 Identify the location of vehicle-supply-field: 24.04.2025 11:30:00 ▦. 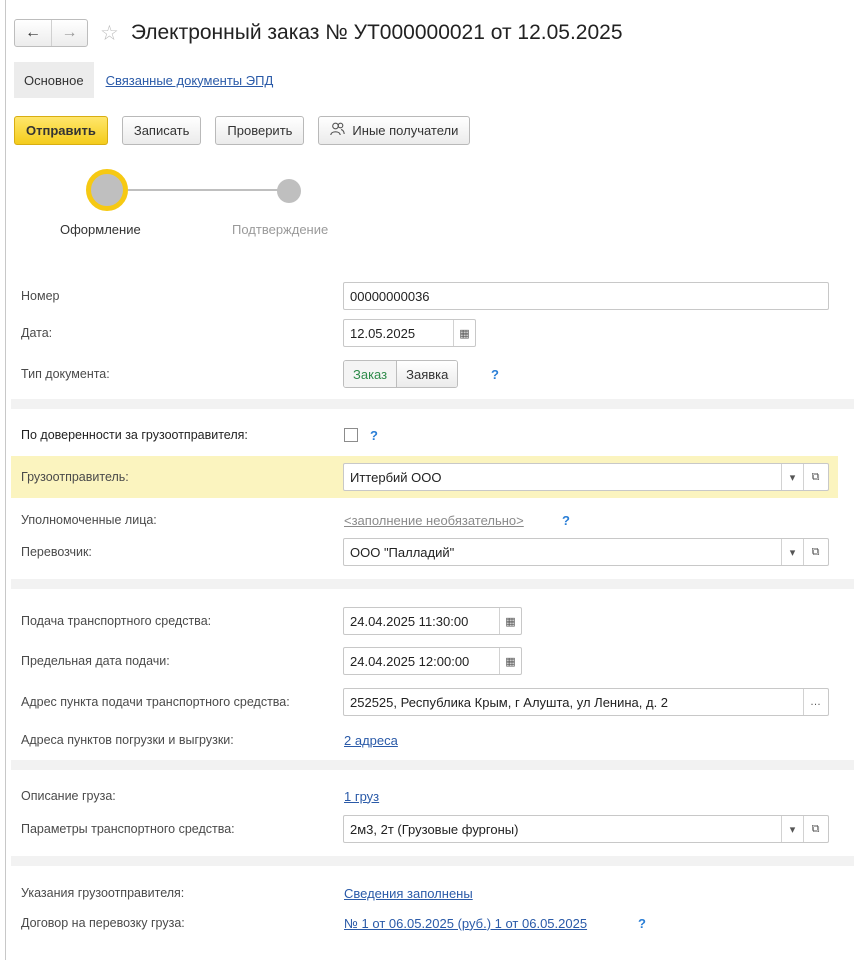
(432, 621).